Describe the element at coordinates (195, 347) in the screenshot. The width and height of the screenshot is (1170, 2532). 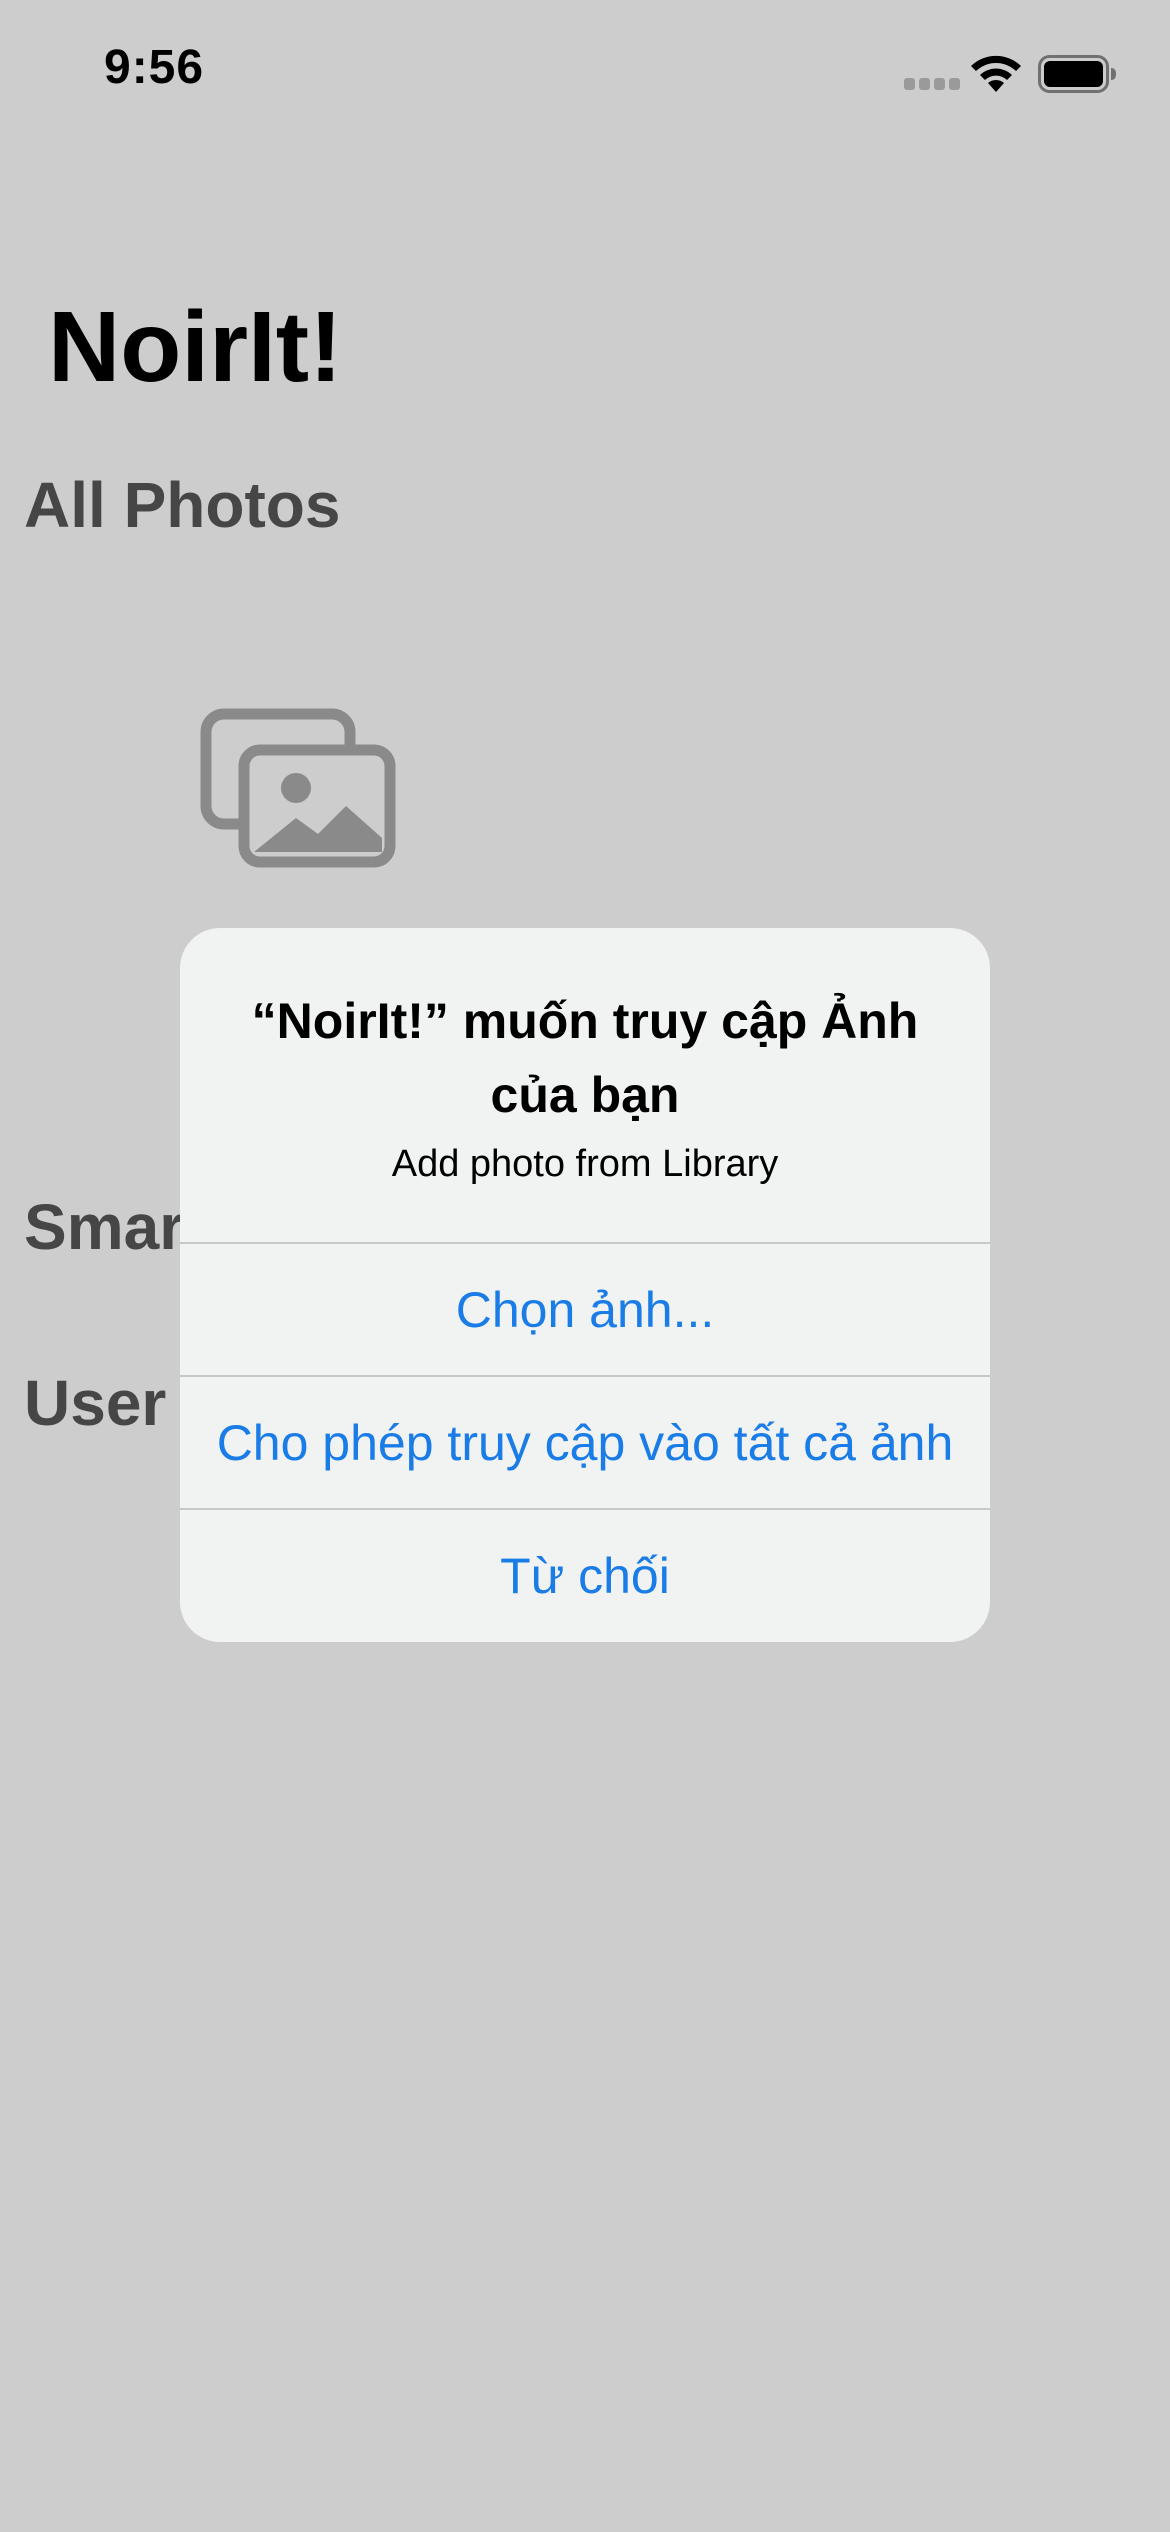
I see `app-title: NoirIt!` at that location.